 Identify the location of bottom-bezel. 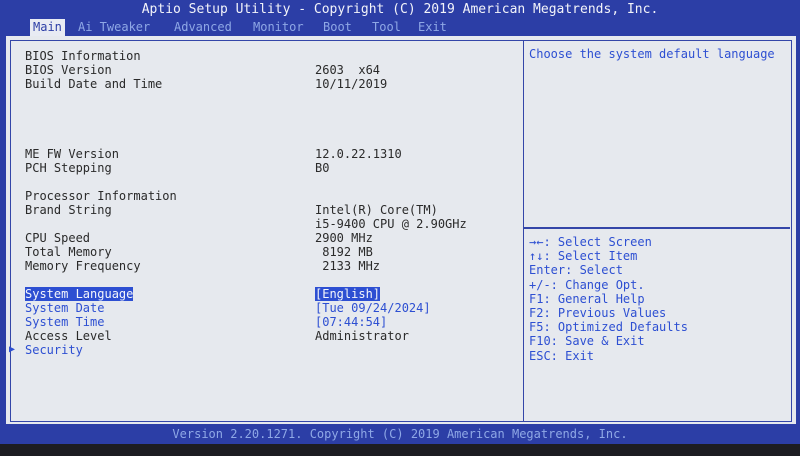
(400, 450).